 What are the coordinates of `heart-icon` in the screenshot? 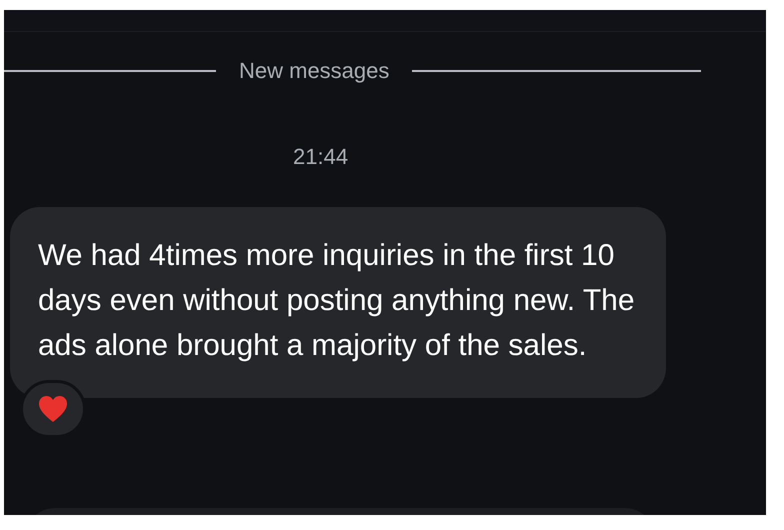 It's located at (53, 409).